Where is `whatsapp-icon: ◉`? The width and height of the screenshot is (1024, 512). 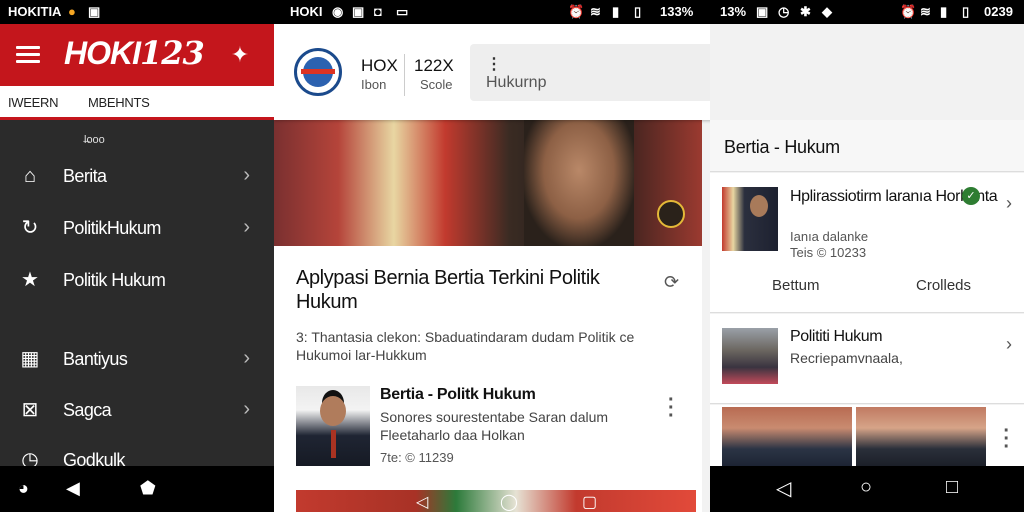
whatsapp-icon: ◉ is located at coordinates (338, 11).